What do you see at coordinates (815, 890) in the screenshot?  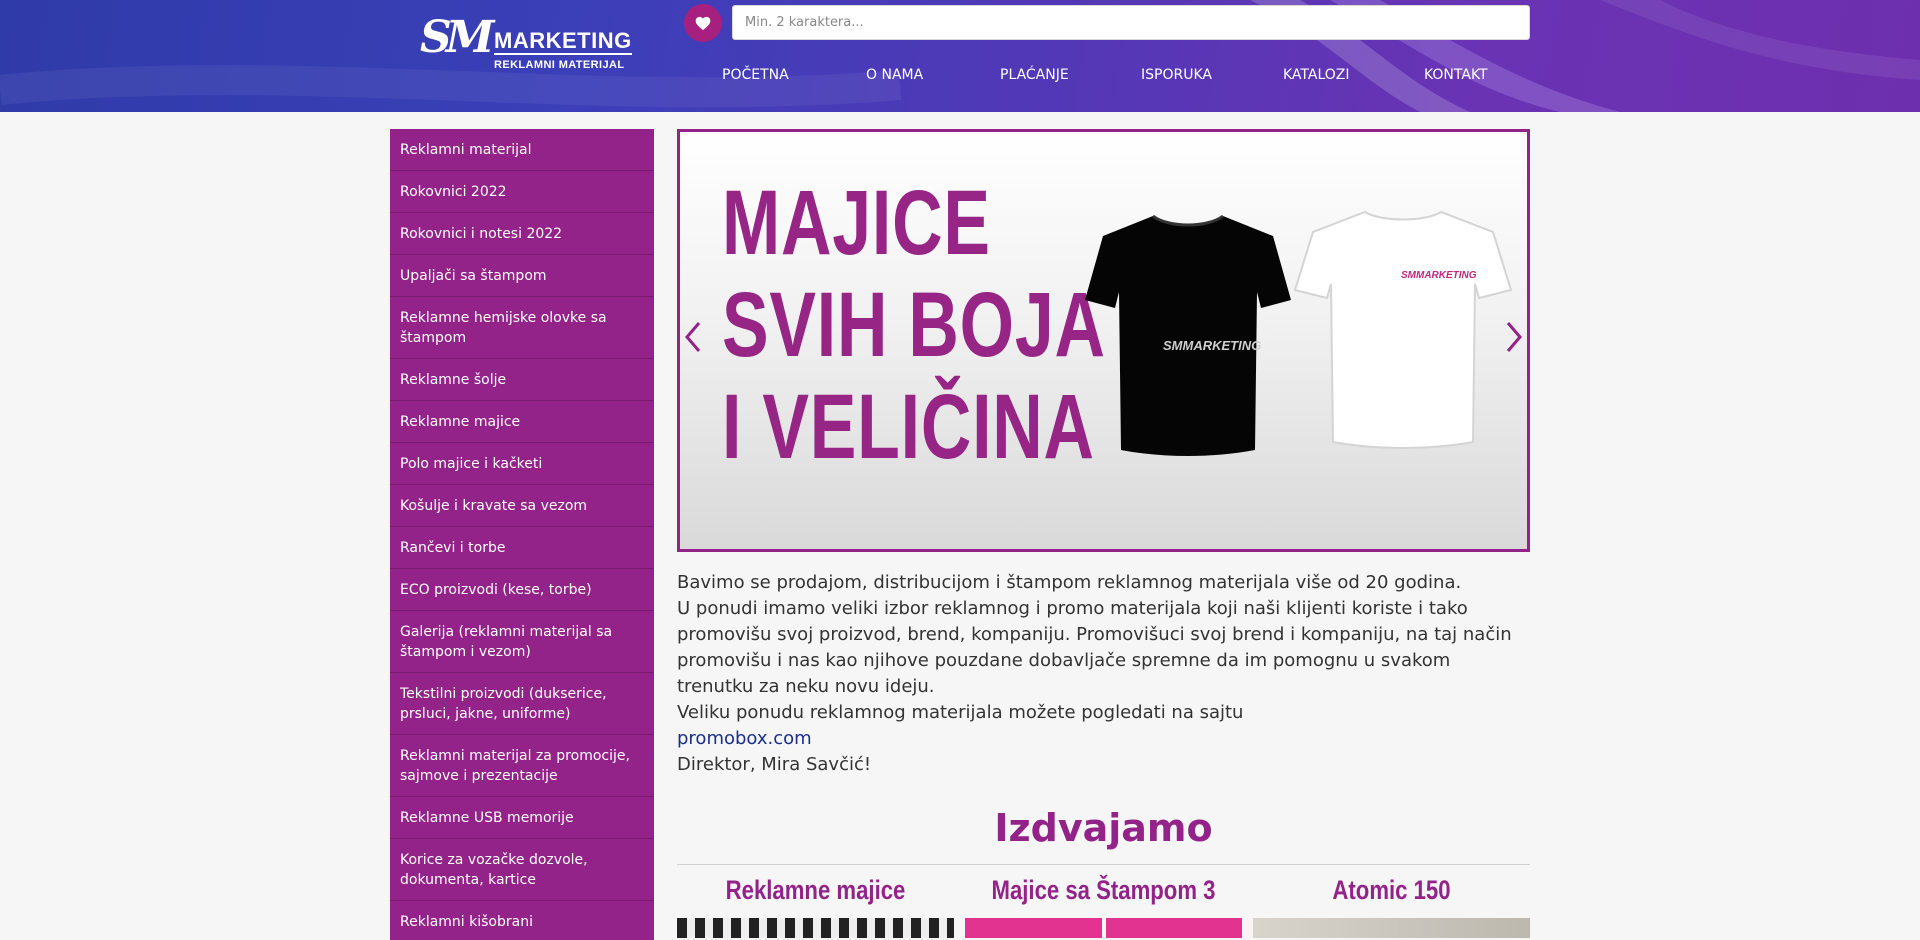 I see `product-title: Reklamne majice` at bounding box center [815, 890].